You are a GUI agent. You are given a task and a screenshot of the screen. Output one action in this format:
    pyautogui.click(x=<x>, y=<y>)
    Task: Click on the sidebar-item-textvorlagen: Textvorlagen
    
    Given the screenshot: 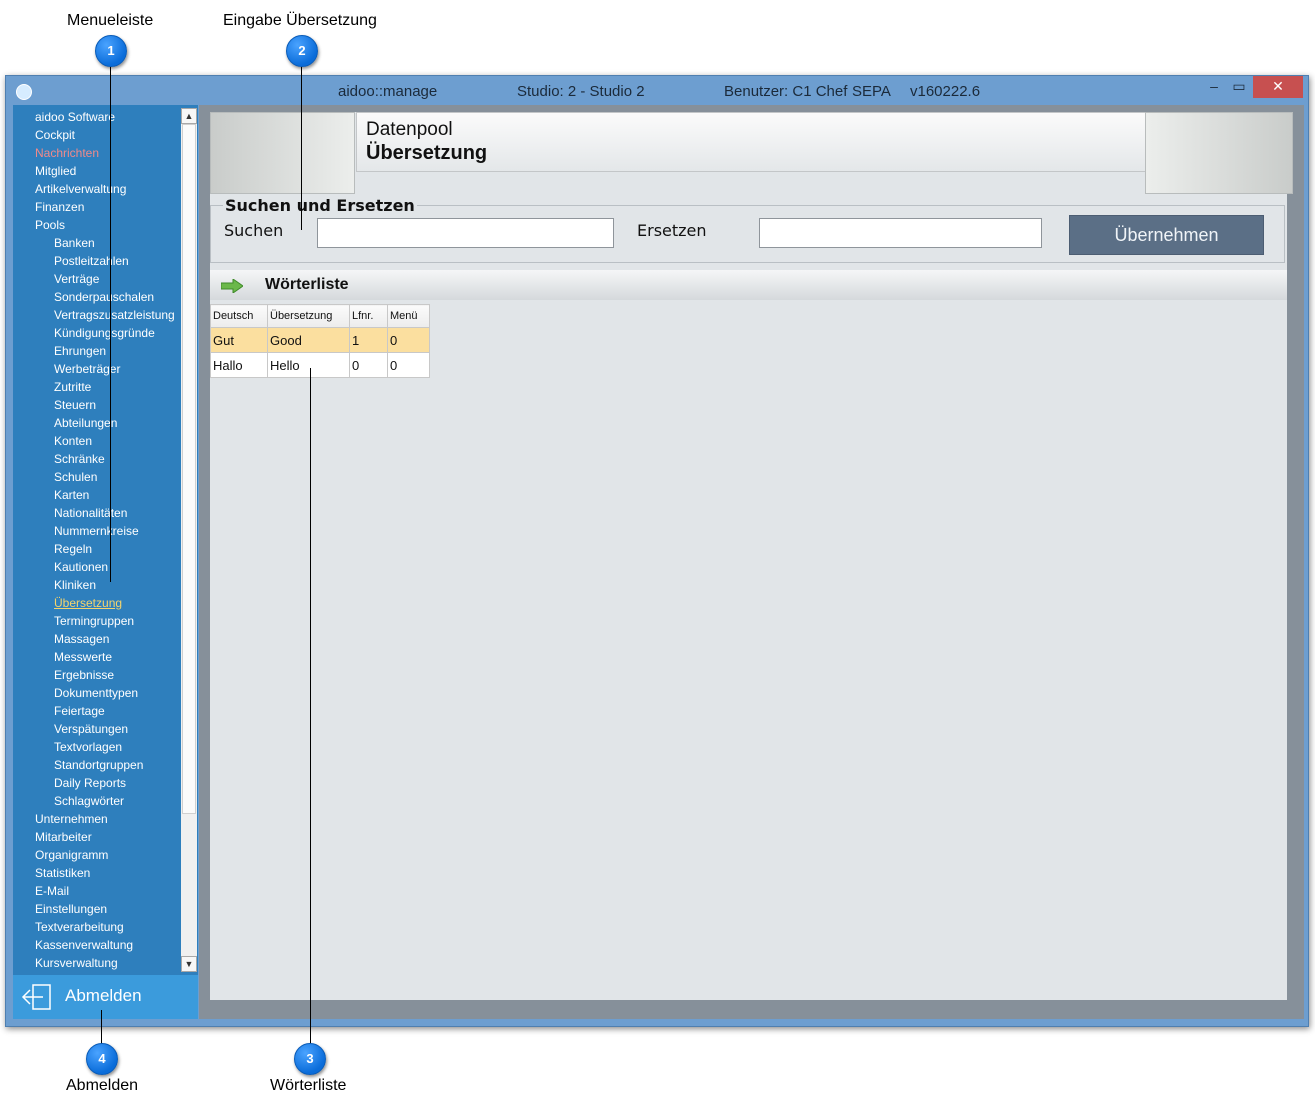 What is the action you would take?
    pyautogui.click(x=88, y=747)
    